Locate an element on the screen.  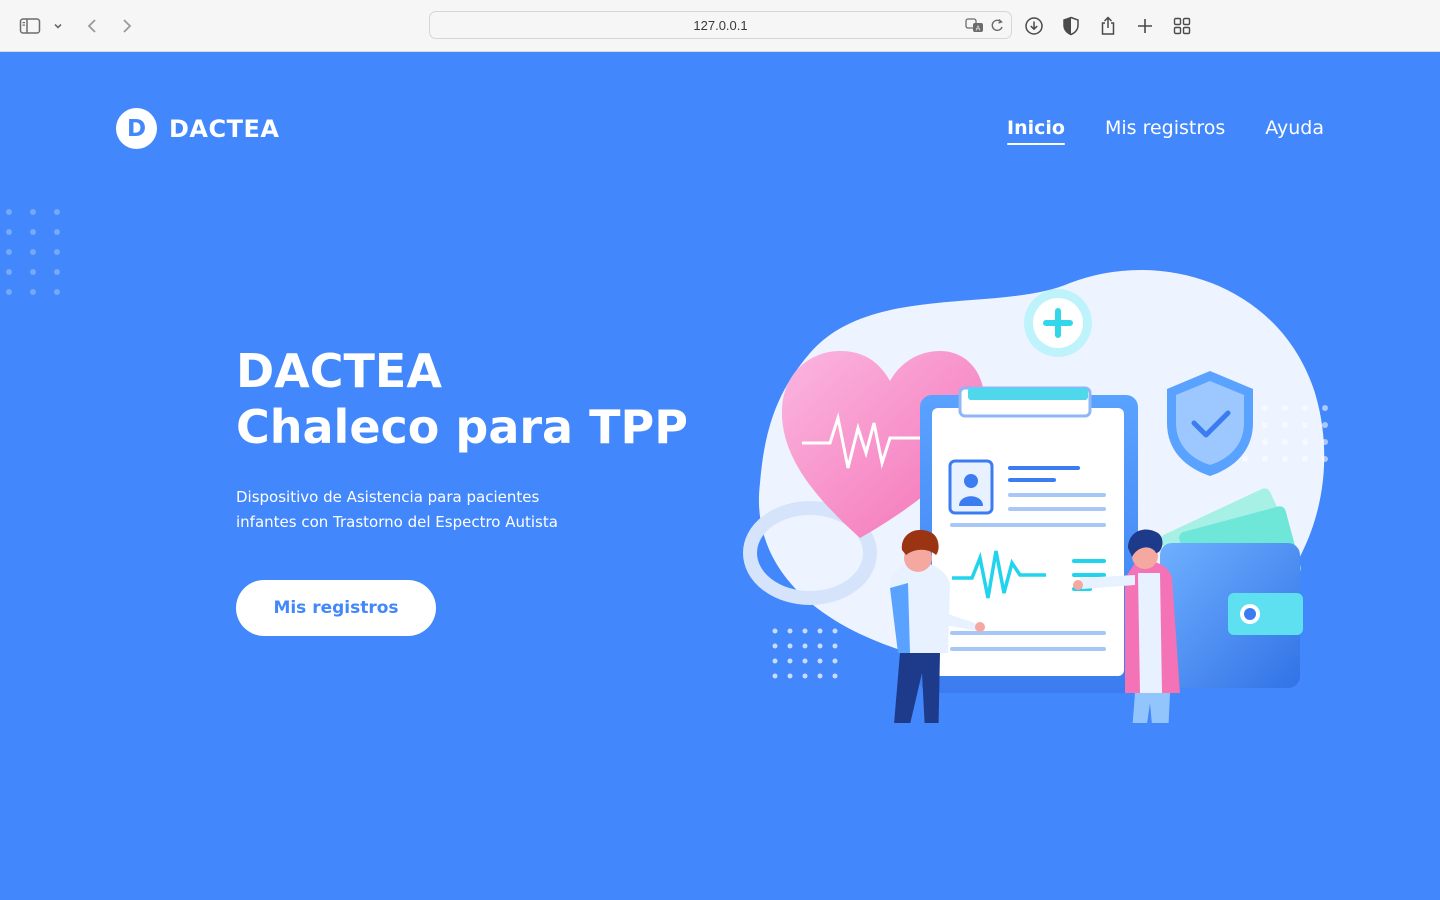
brand-name: DACTEA is located at coordinates (224, 128).